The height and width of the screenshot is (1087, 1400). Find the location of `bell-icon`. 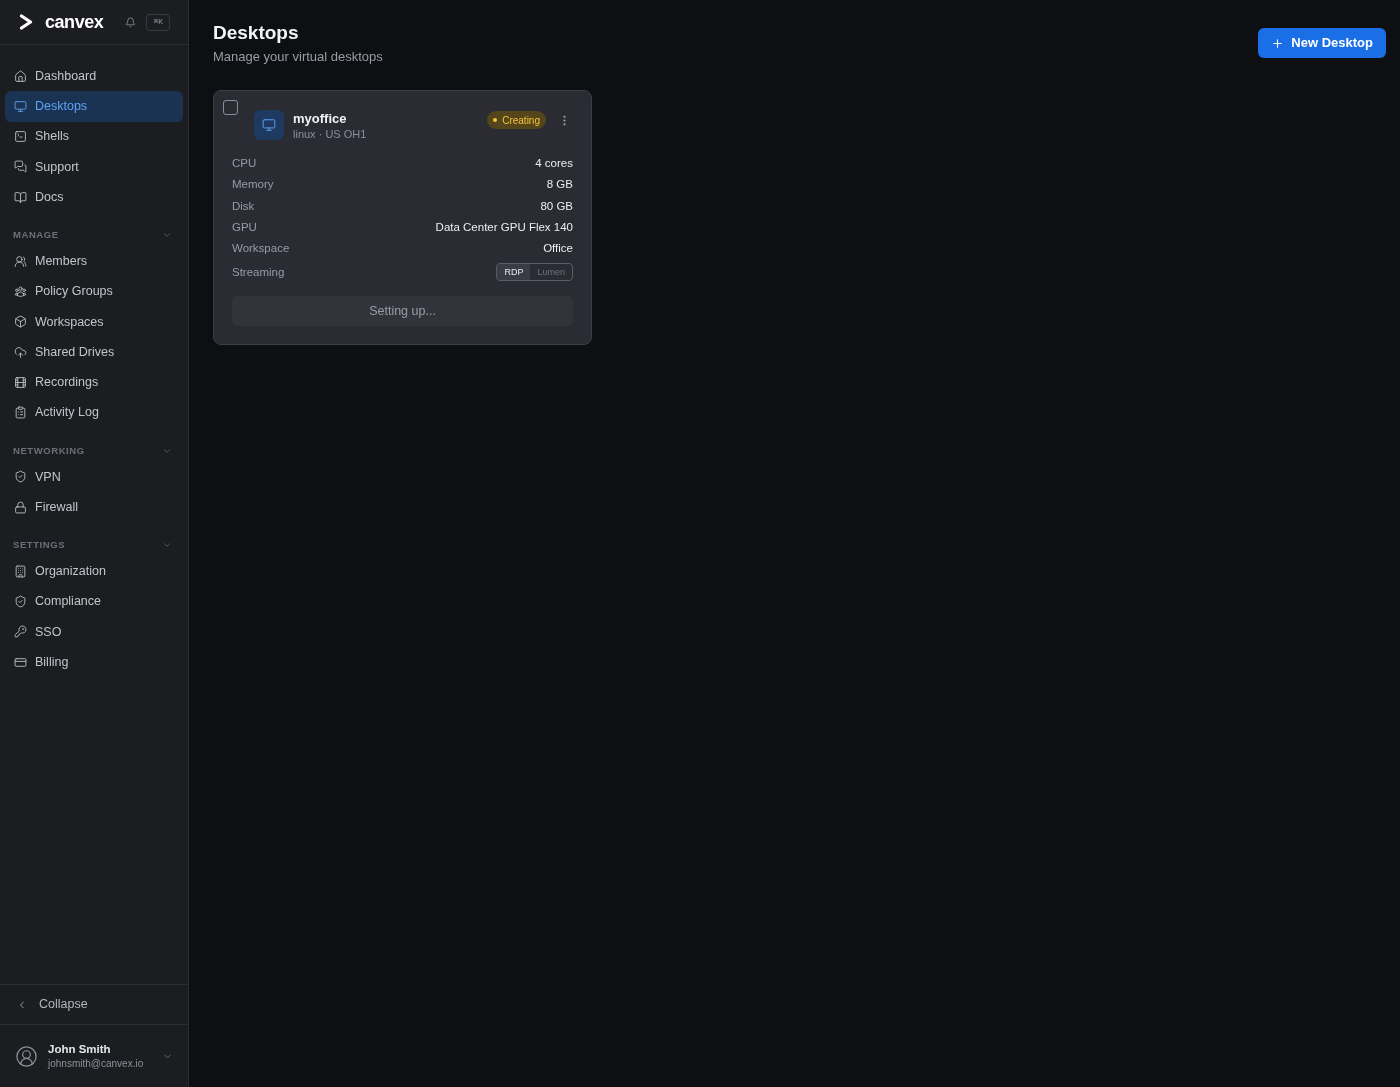

bell-icon is located at coordinates (131, 22).